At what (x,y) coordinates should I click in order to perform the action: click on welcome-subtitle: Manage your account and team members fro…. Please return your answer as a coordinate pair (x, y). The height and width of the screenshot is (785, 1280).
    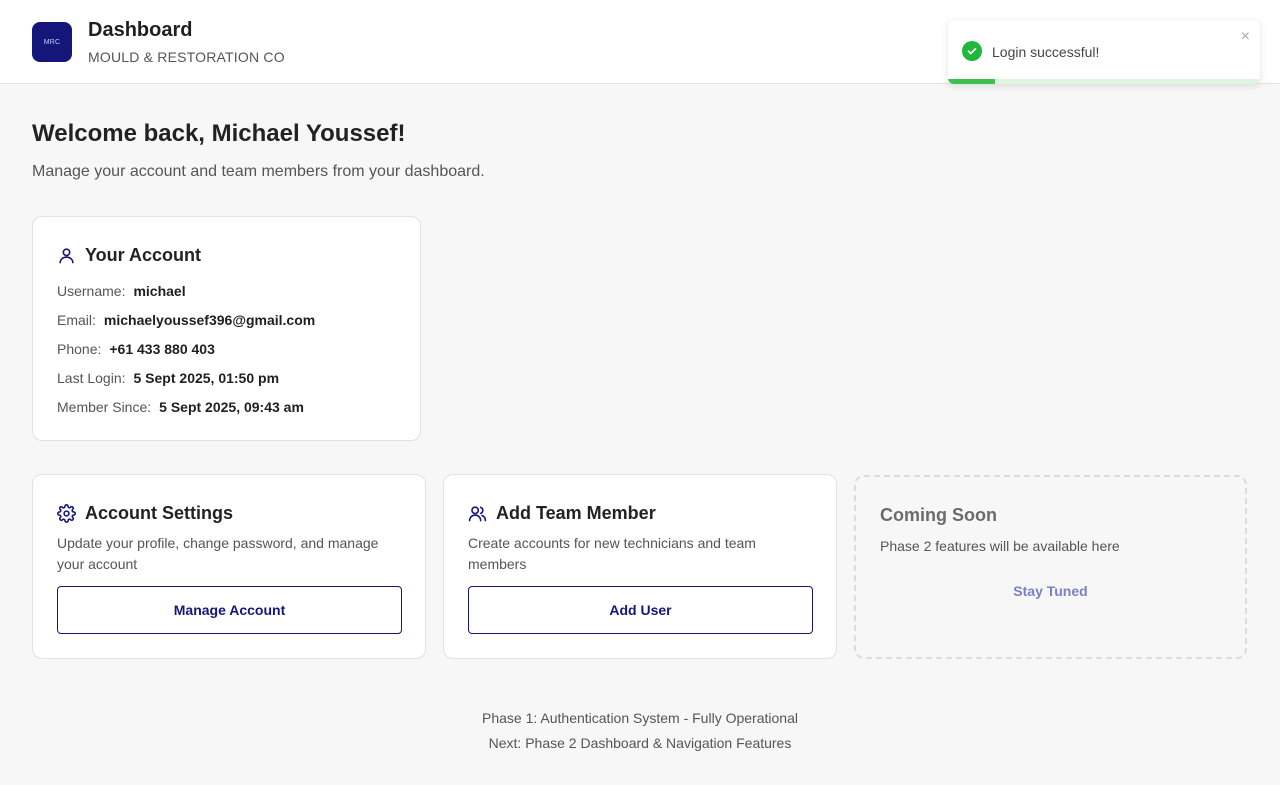
    Looking at the image, I should click on (258, 171).